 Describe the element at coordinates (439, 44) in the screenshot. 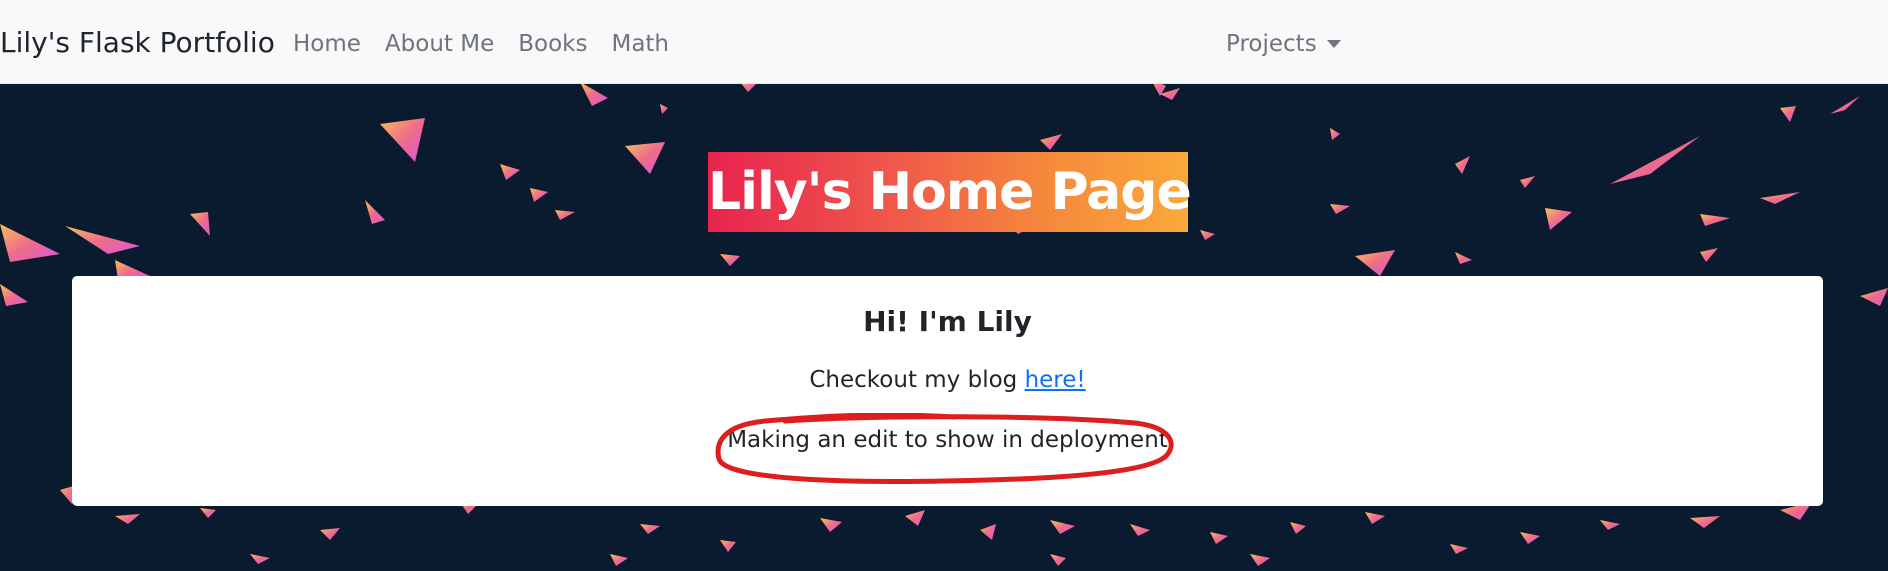

I see `nav-link-about-me: About Me` at that location.